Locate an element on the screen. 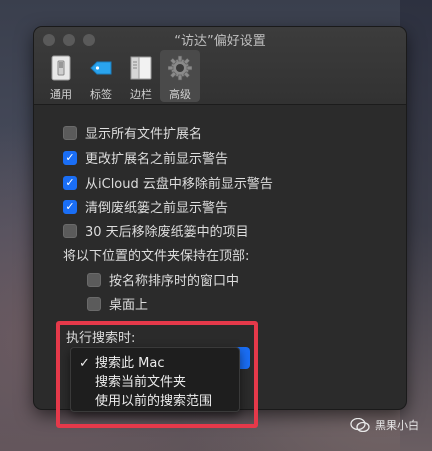 The image size is (432, 451). option-warn-icloud-remove: 从iCloud 云盘中移除前显示警告 is located at coordinates (168, 182).